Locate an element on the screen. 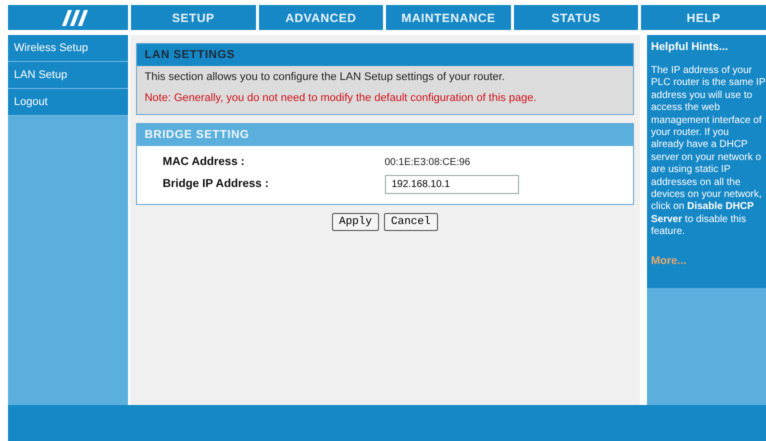 This screenshot has width=766, height=441. section-title: BRIDGE SETTING is located at coordinates (384, 135).